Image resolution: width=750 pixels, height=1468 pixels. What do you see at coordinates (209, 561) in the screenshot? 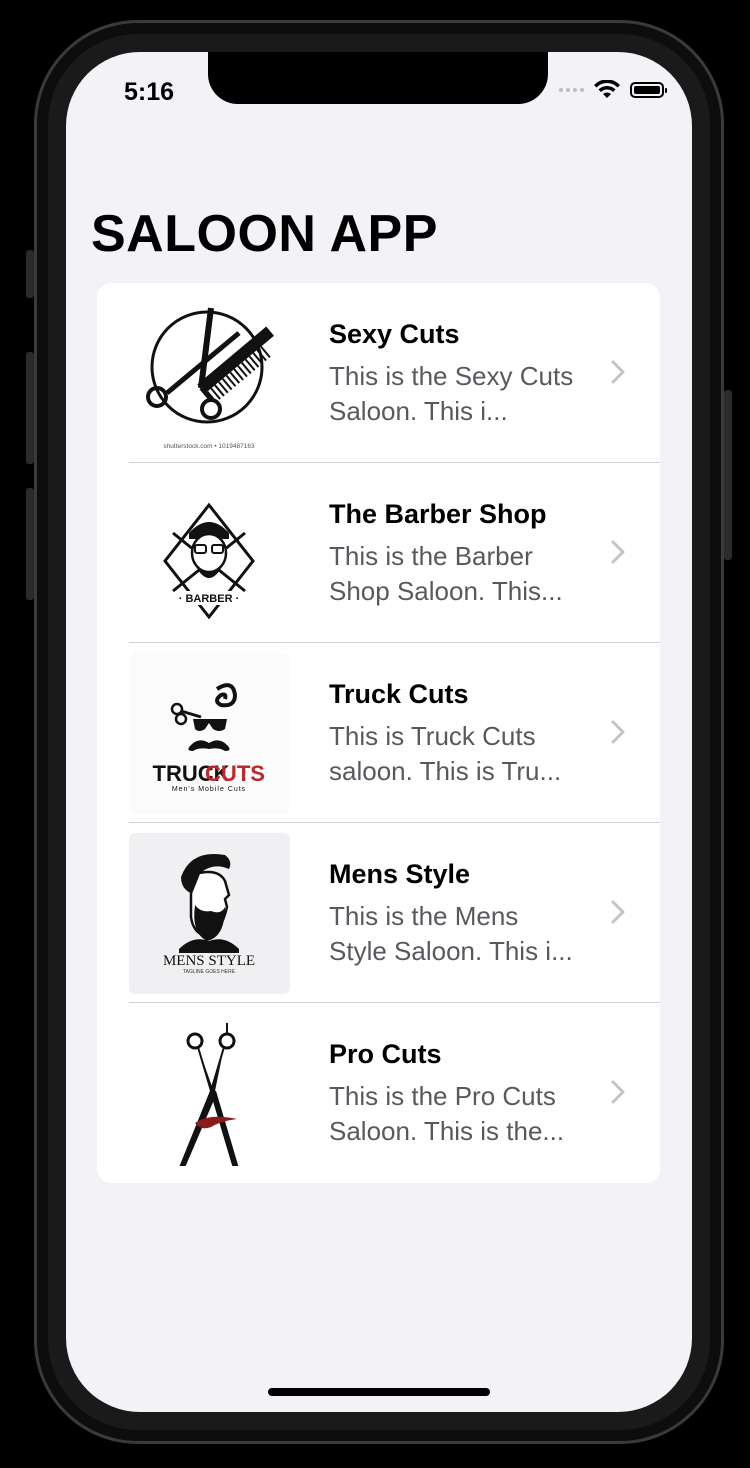
I see `bearded-barber-logo-icon: · BARBER ·` at bounding box center [209, 561].